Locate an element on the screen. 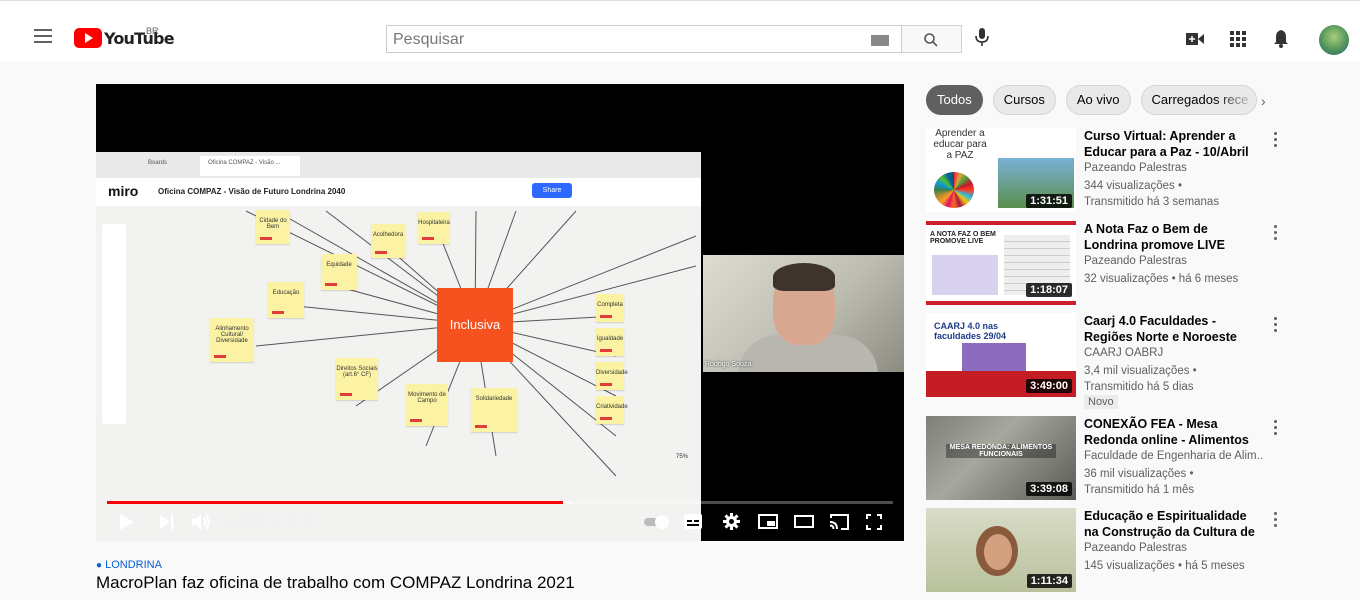 Image resolution: width=1360 pixels, height=600 pixels. video-duration: 1:18:07 is located at coordinates (1049, 290).